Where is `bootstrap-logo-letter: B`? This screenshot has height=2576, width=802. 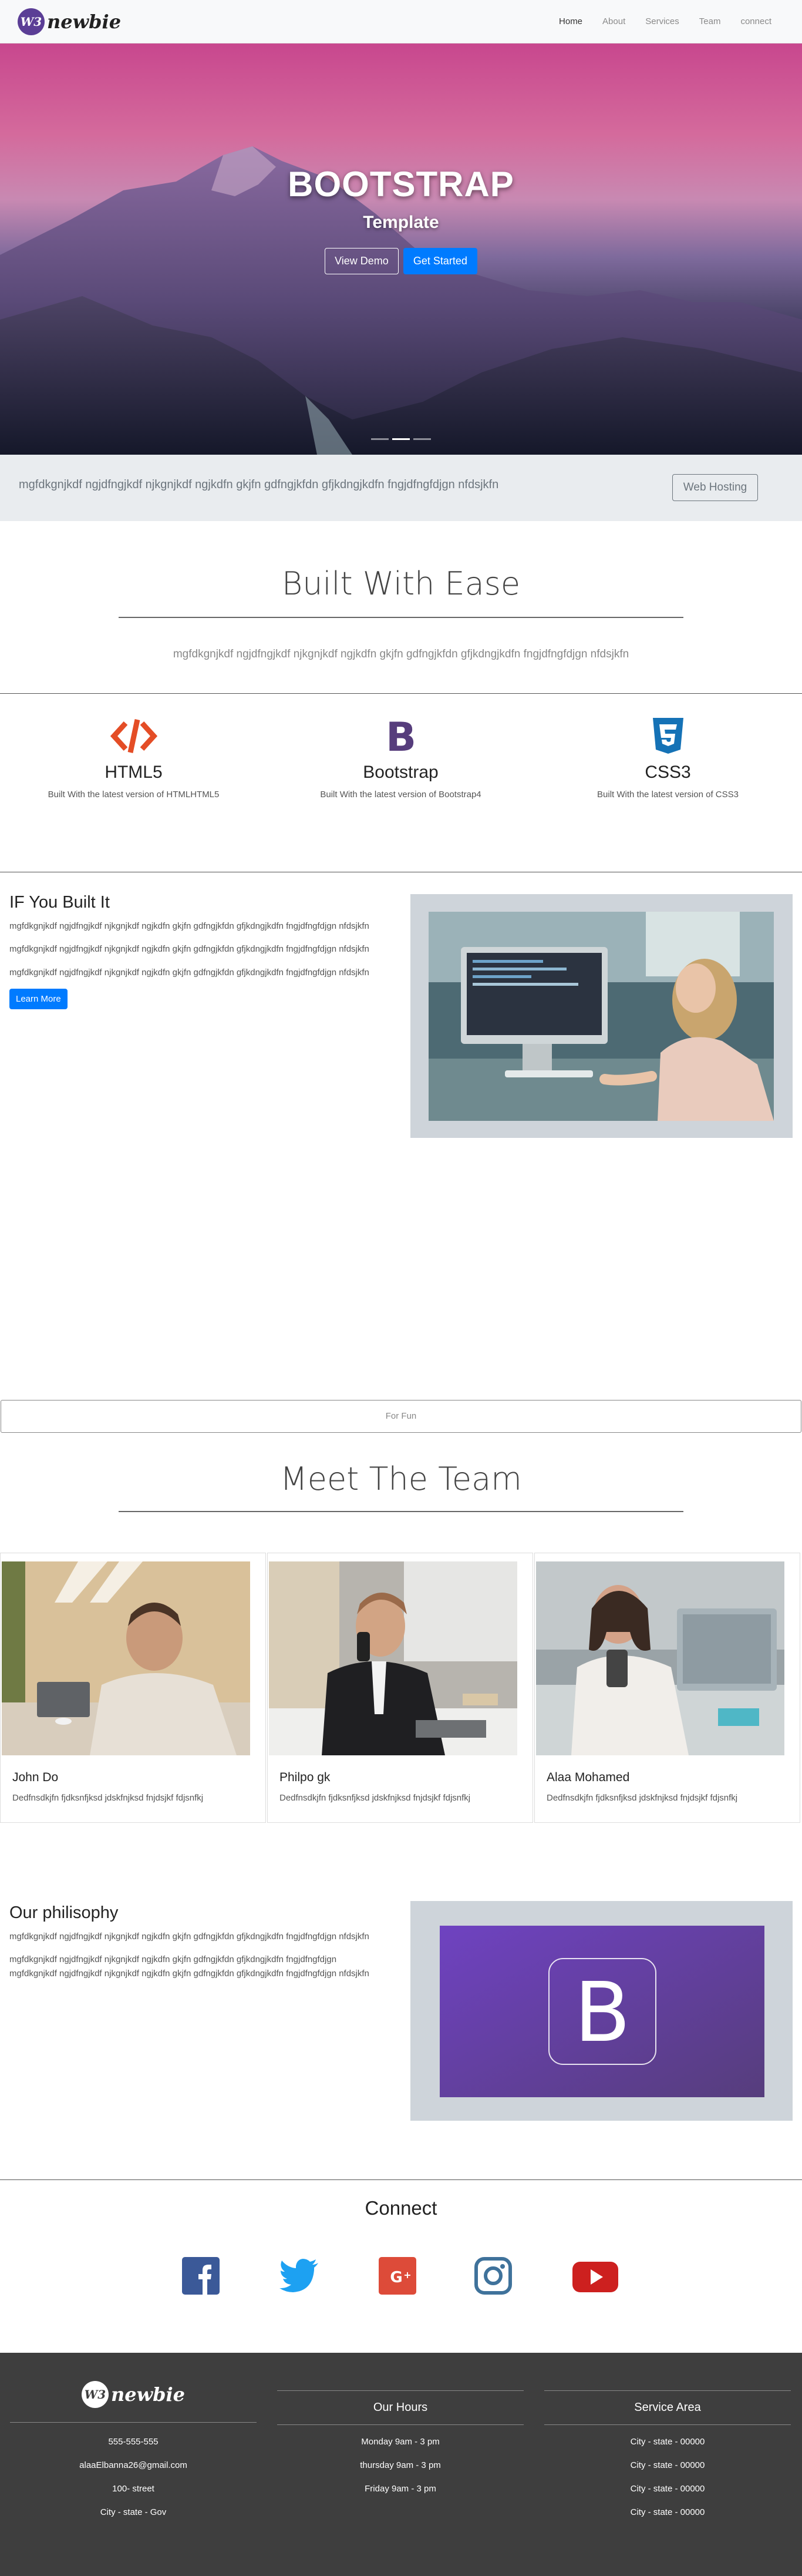
bootstrap-logo-letter: B is located at coordinates (602, 2013).